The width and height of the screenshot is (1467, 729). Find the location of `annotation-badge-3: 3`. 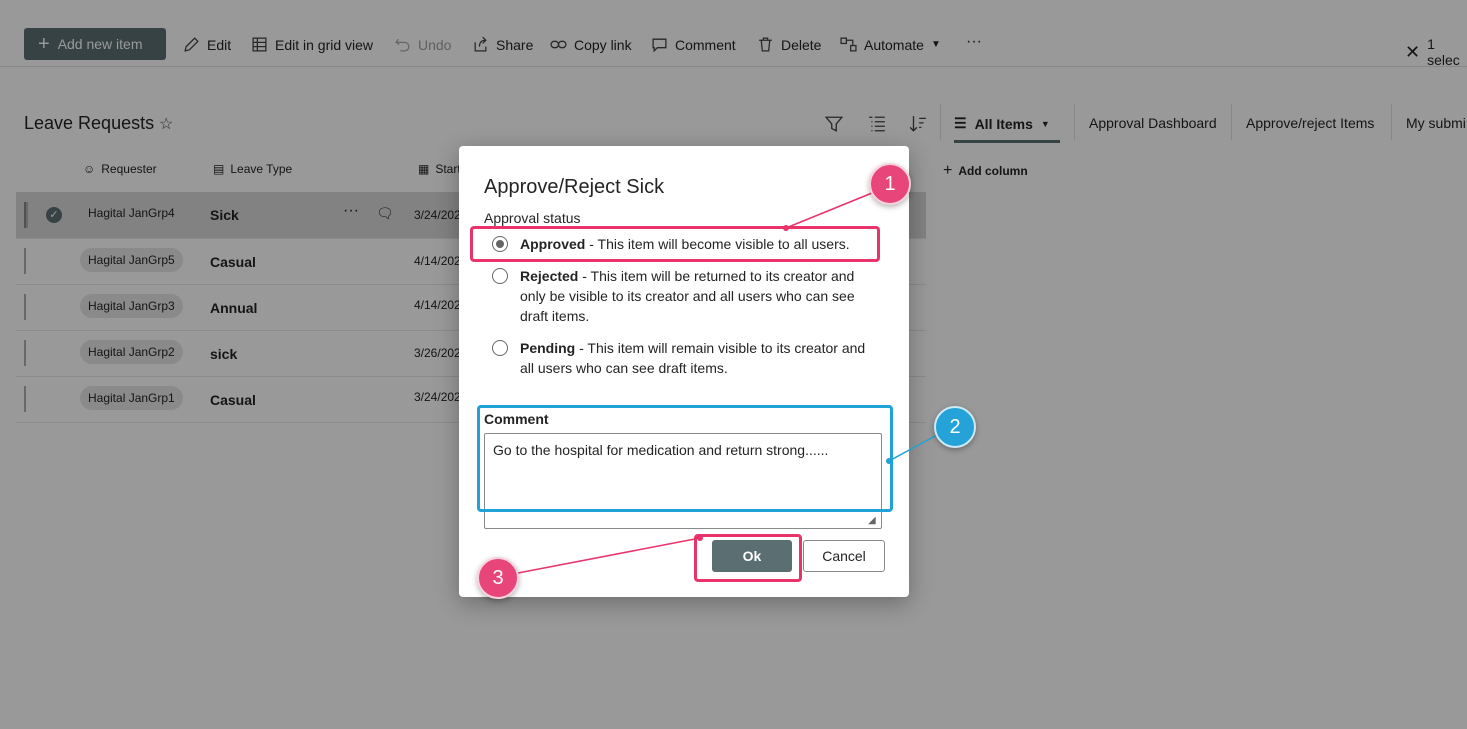

annotation-badge-3: 3 is located at coordinates (498, 578).